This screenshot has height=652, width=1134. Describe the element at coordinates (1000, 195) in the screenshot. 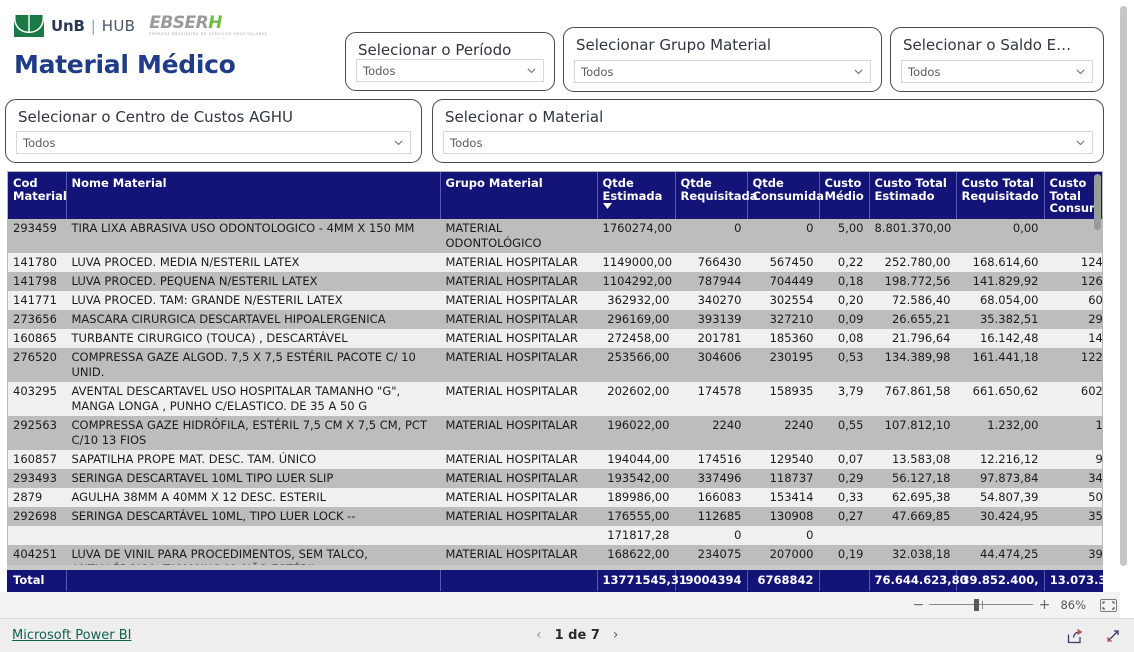

I see `col-header-custo-total-requisitado: Custo Total Requisitado` at that location.